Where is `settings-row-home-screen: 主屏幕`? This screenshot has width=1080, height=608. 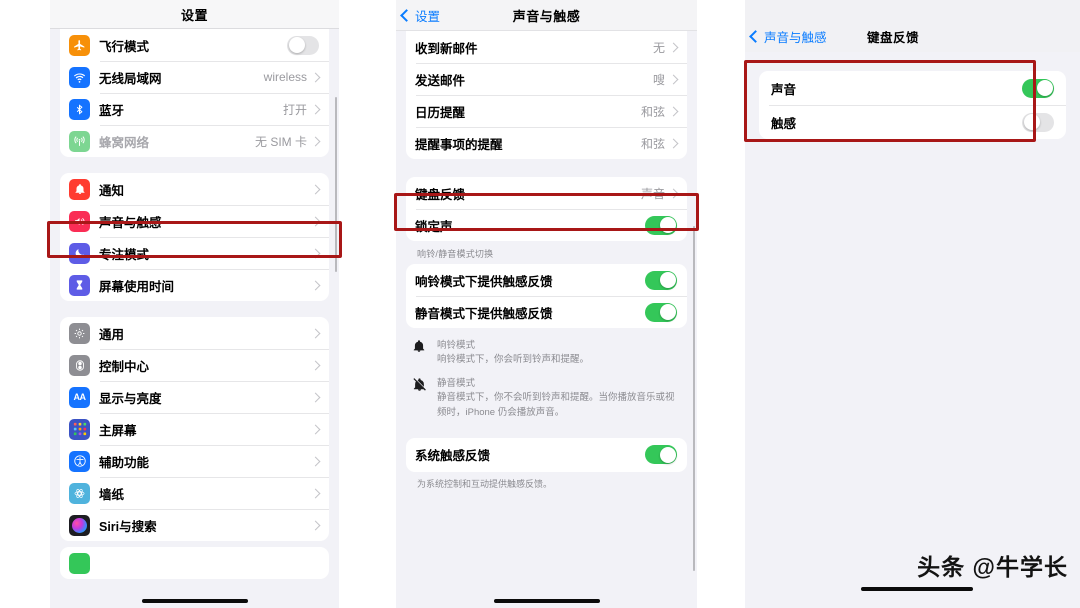 settings-row-home-screen: 主屏幕 is located at coordinates (194, 429).